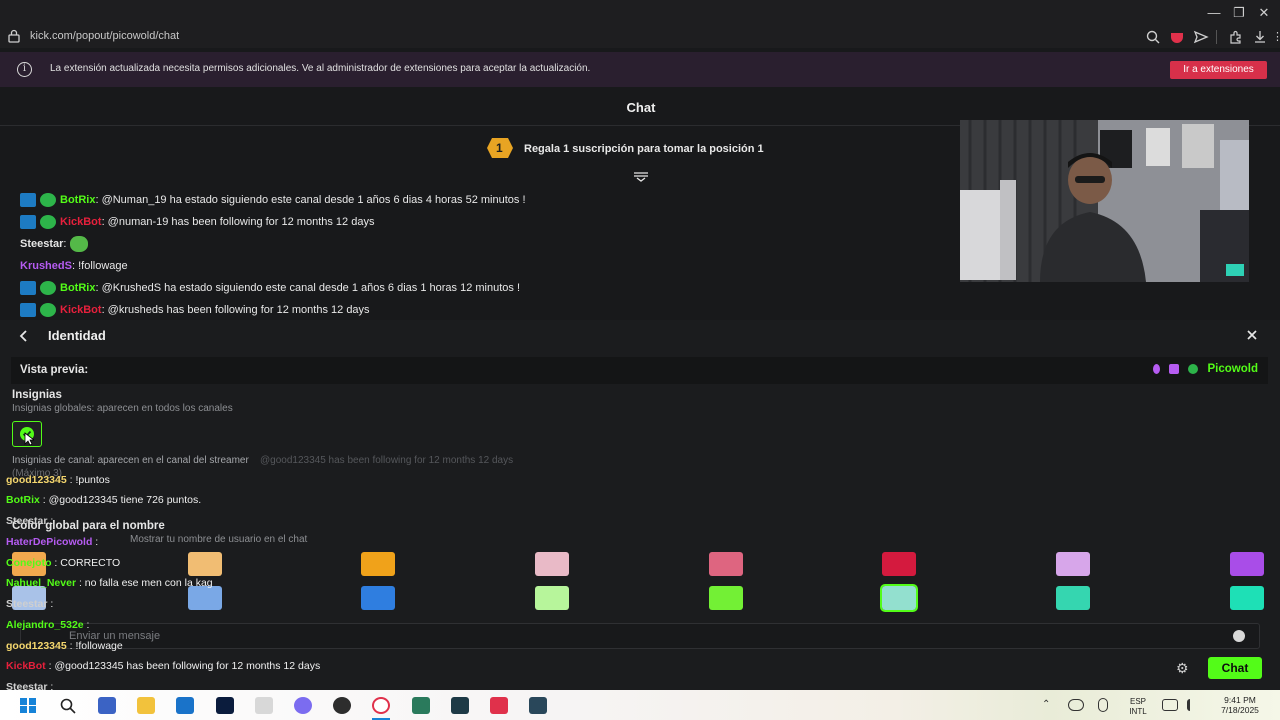 The width and height of the screenshot is (1280, 720). I want to click on zoom-icon, so click(1153, 37).